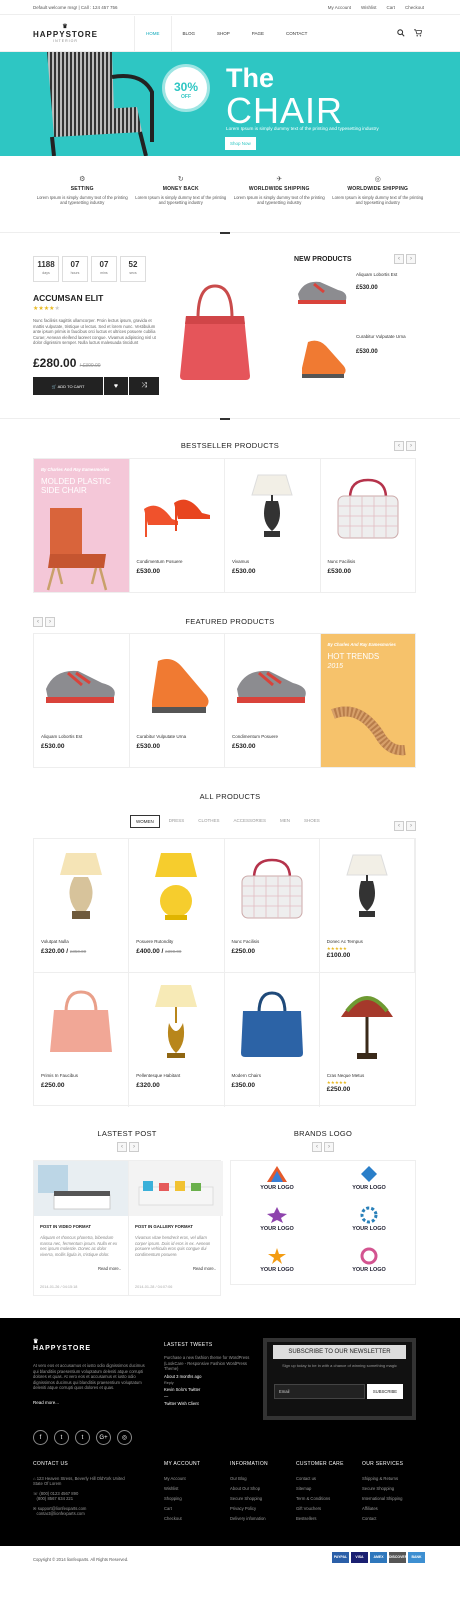 The image size is (460, 1606). What do you see at coordinates (177, 821) in the screenshot?
I see `tab-dress: DRESS` at bounding box center [177, 821].